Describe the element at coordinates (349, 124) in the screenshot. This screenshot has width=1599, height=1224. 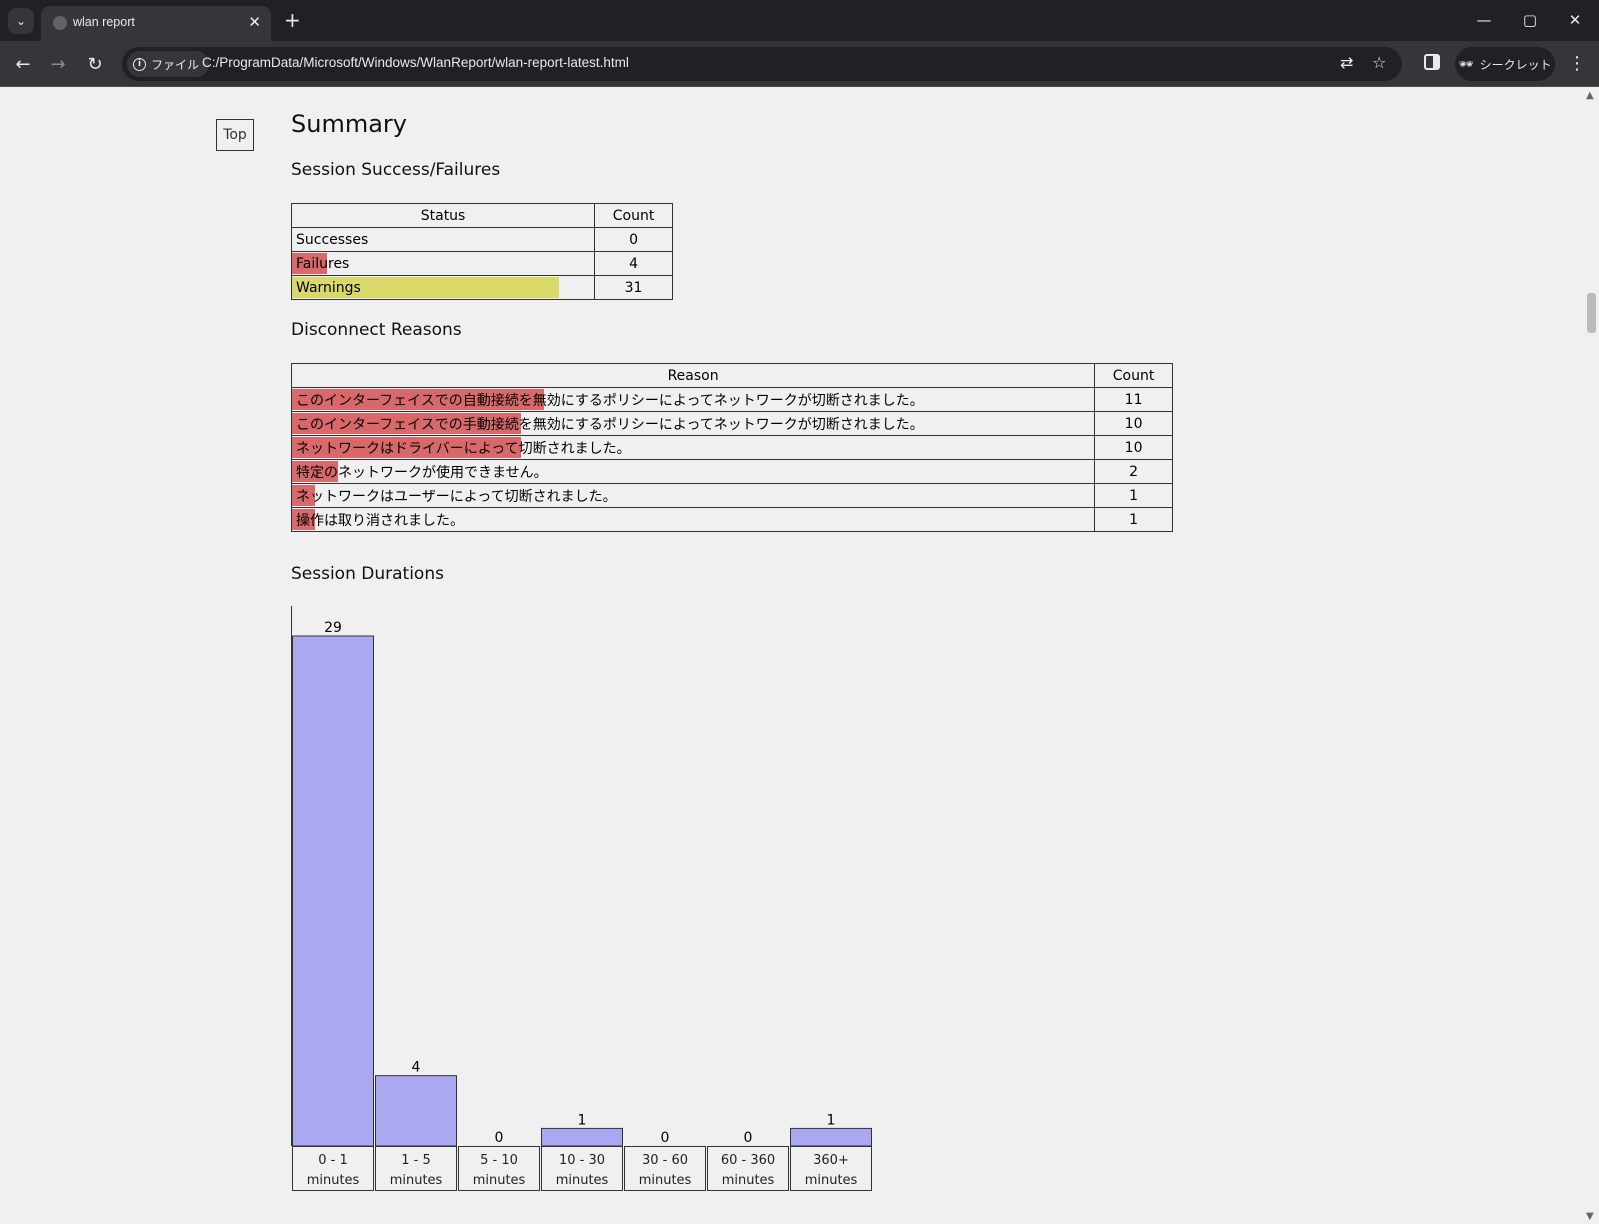
I see `page-title: Summary` at that location.